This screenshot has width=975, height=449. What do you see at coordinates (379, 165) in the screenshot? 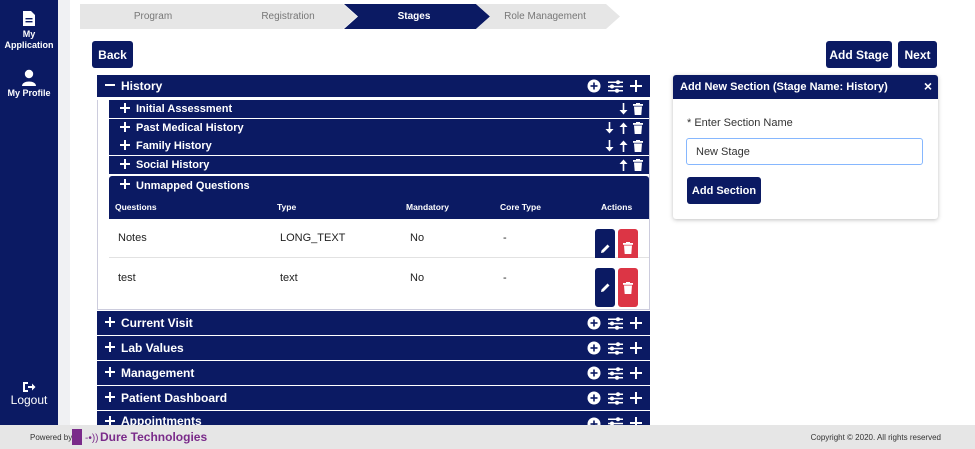
I see `section-row-social-history: Social History` at bounding box center [379, 165].